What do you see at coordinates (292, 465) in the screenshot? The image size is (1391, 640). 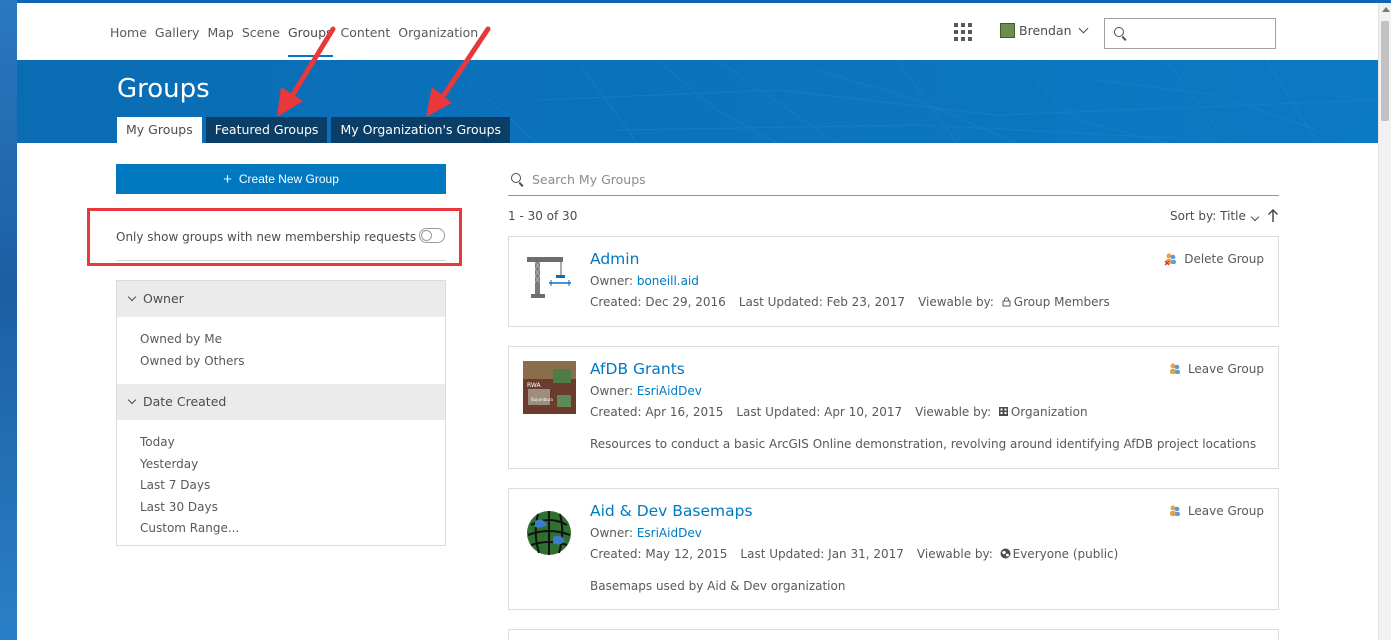 I see `filter-yesterday: Yesterday` at bounding box center [292, 465].